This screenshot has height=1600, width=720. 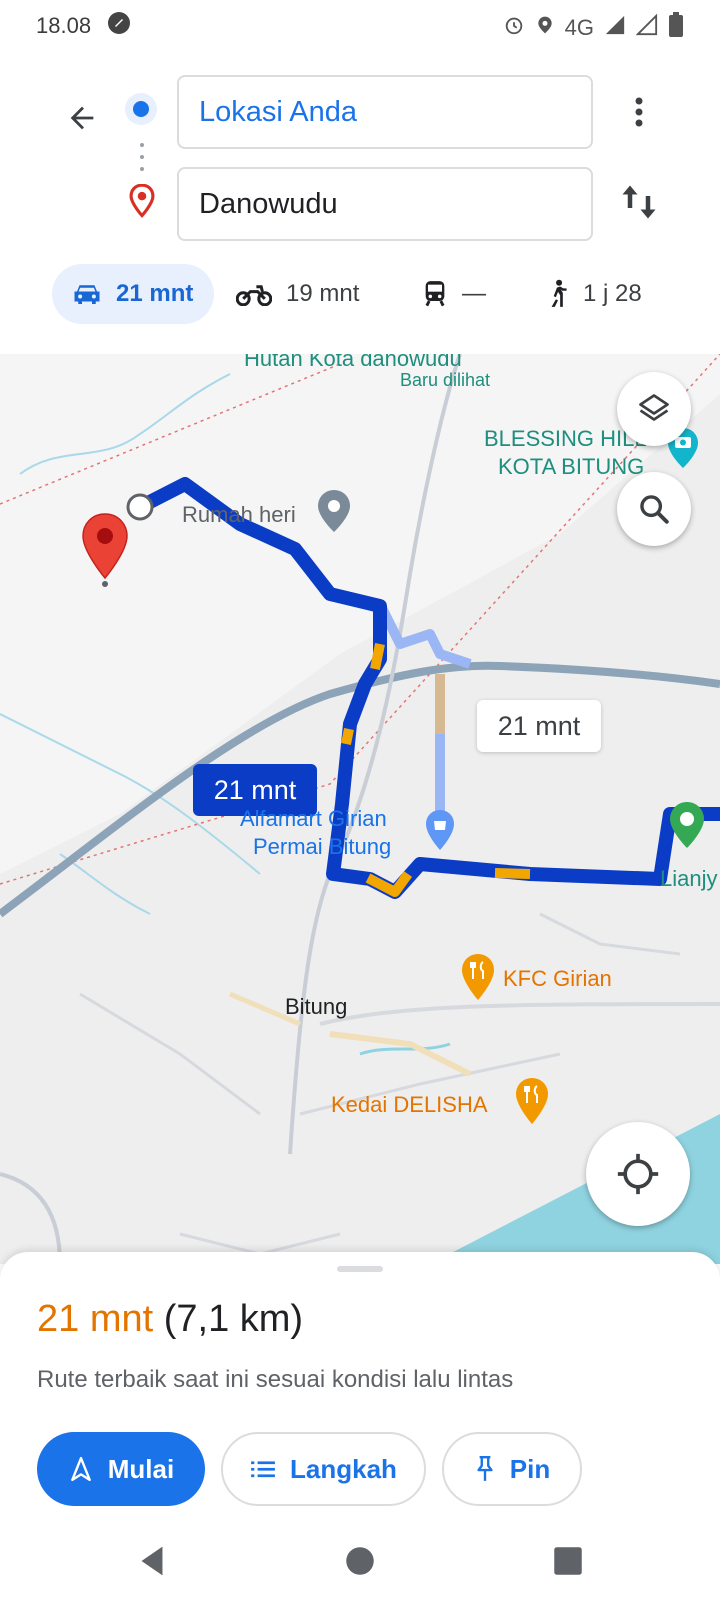 What do you see at coordinates (474, 293) in the screenshot?
I see `mode-transit-label: —` at bounding box center [474, 293].